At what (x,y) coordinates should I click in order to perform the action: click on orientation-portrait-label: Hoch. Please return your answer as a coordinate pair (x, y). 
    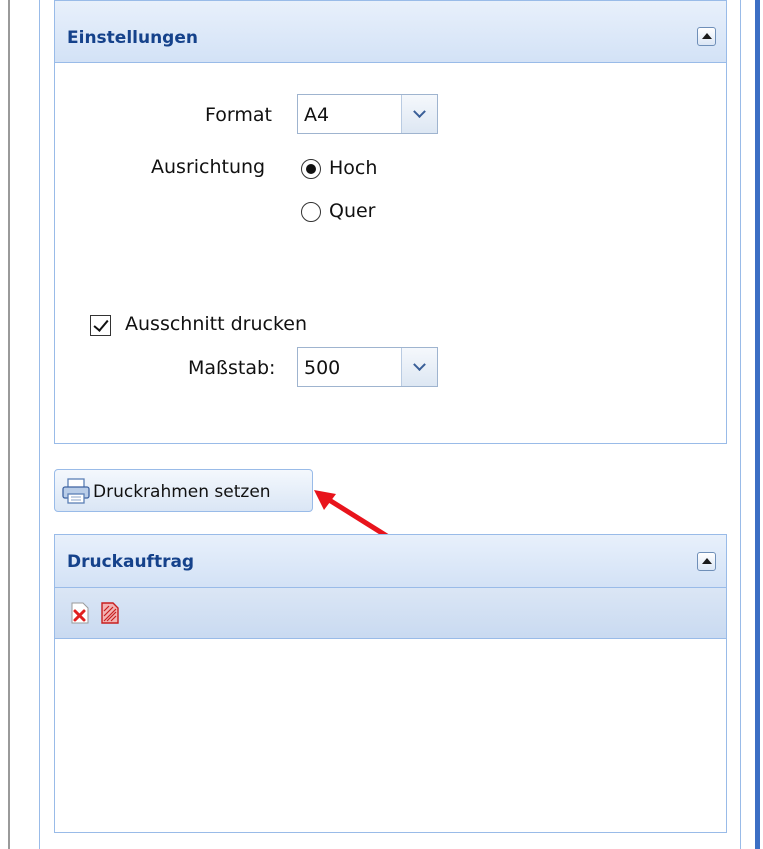
    Looking at the image, I should click on (353, 168).